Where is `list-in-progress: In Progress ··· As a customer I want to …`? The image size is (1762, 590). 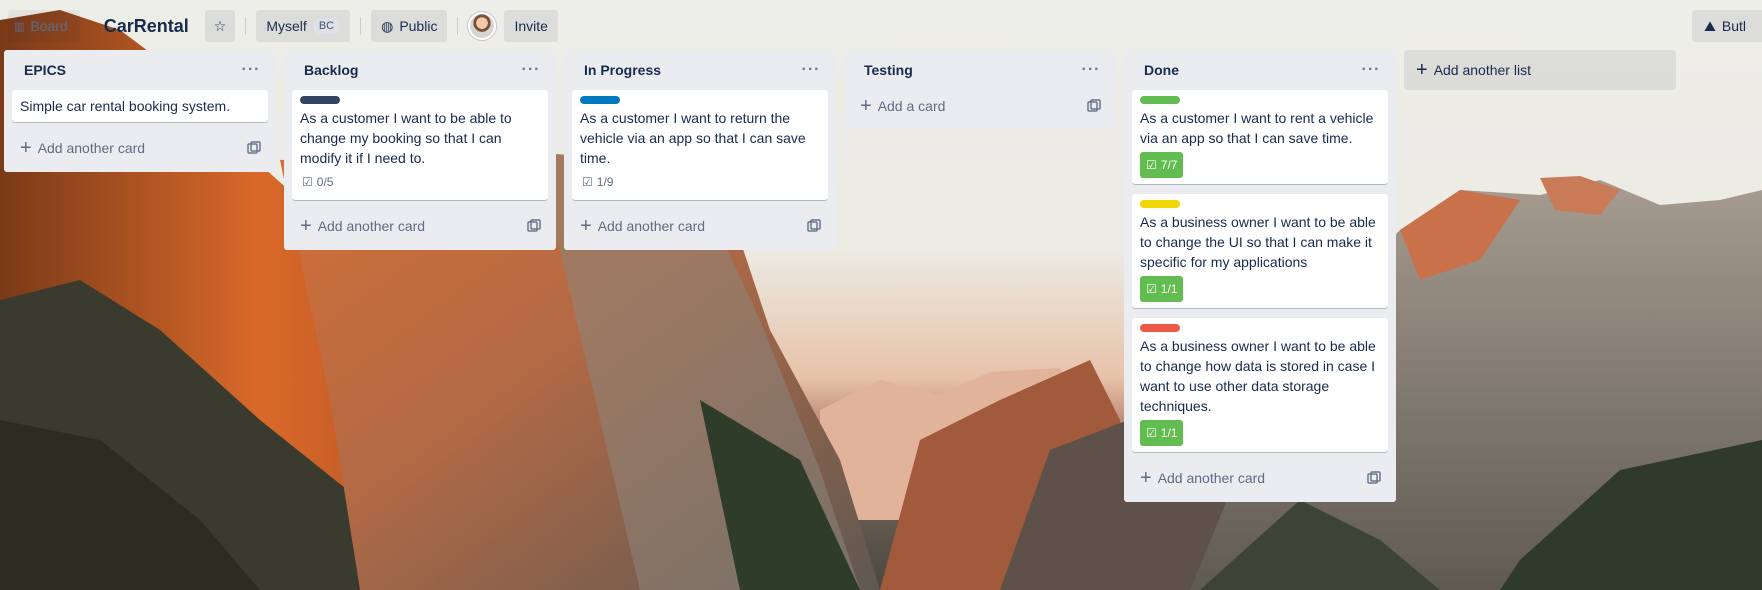 list-in-progress: In Progress ··· As a customer I want to … is located at coordinates (700, 150).